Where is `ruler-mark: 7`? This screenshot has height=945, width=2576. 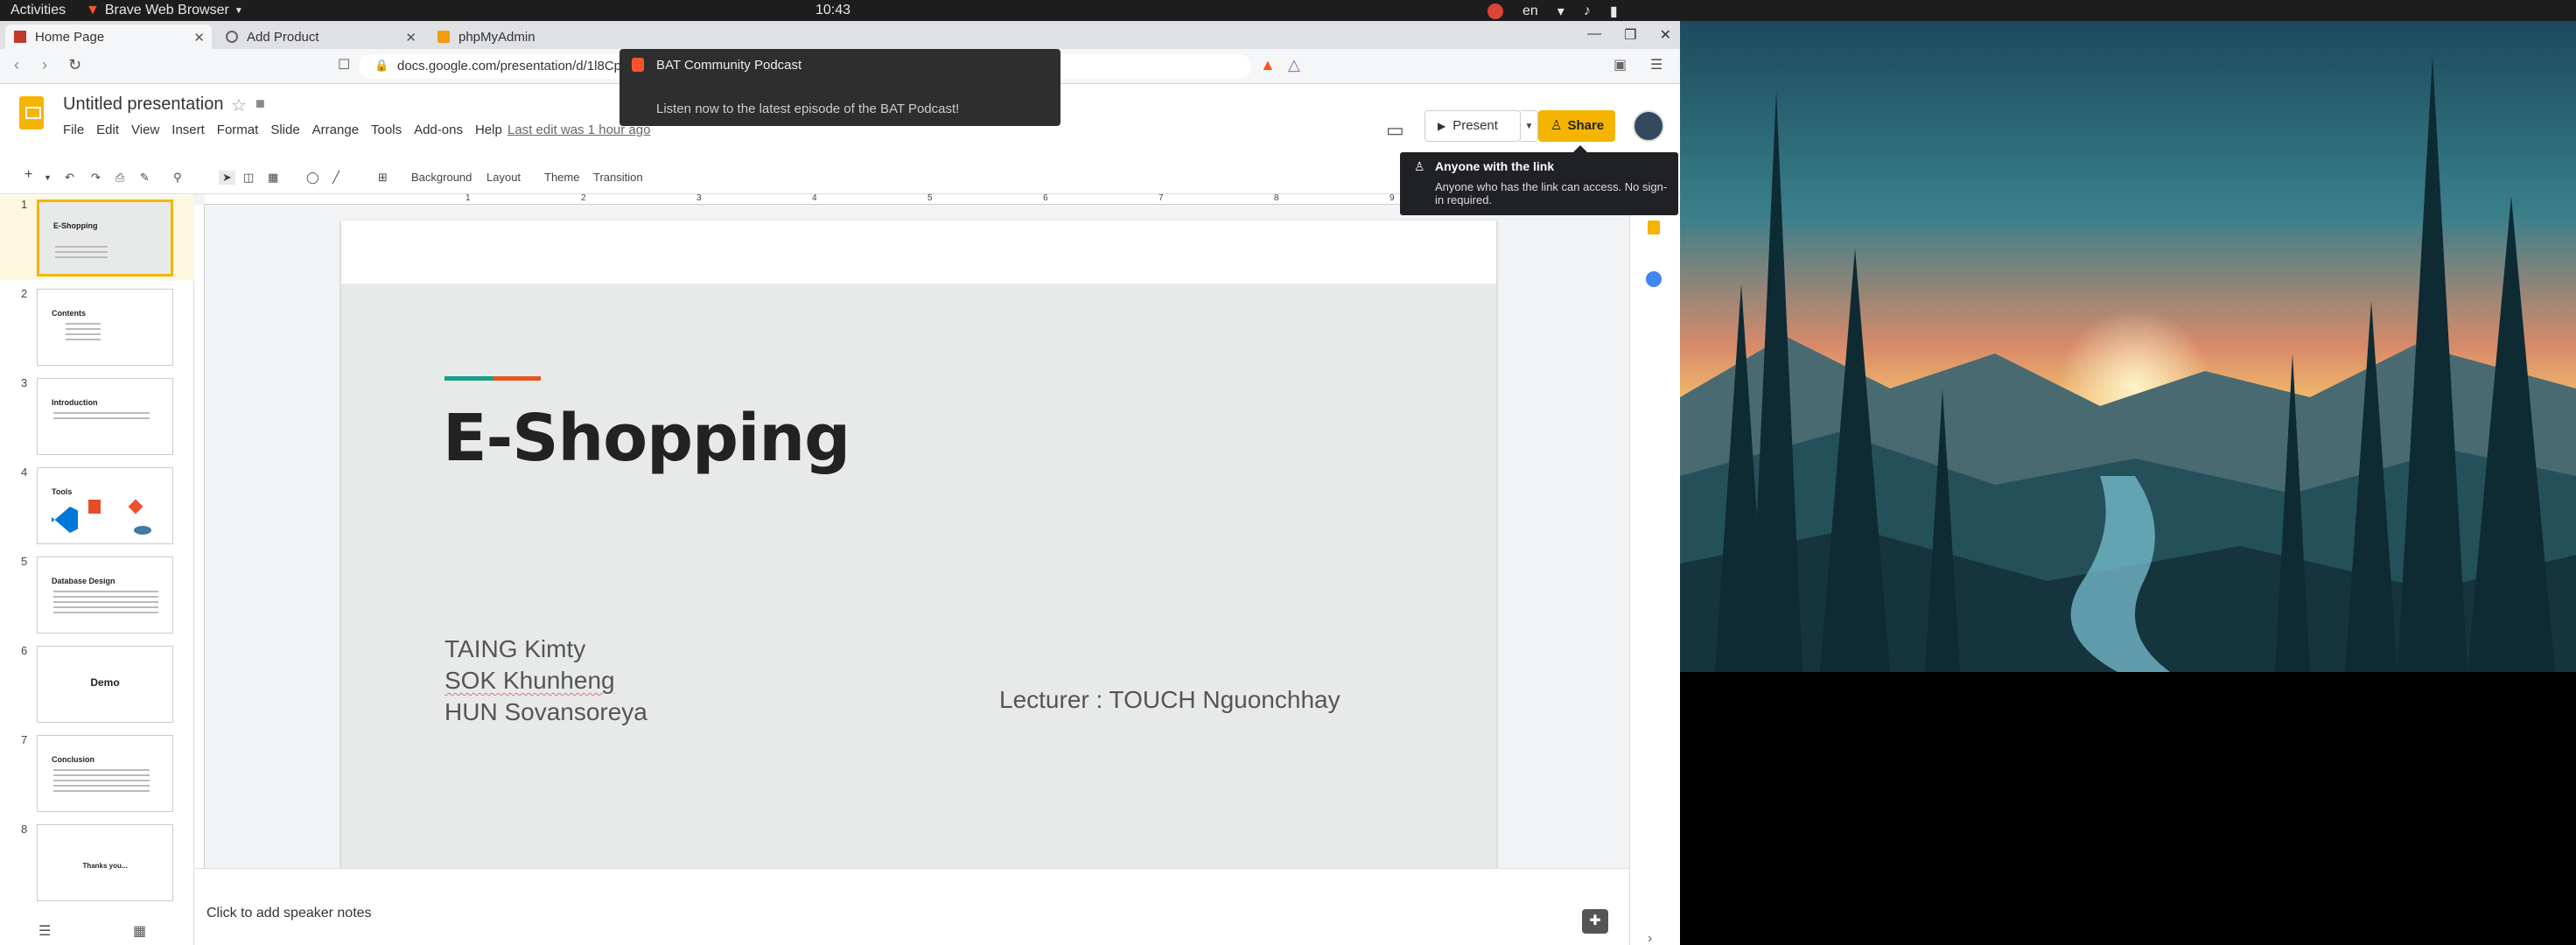 ruler-mark: 7 is located at coordinates (1161, 198).